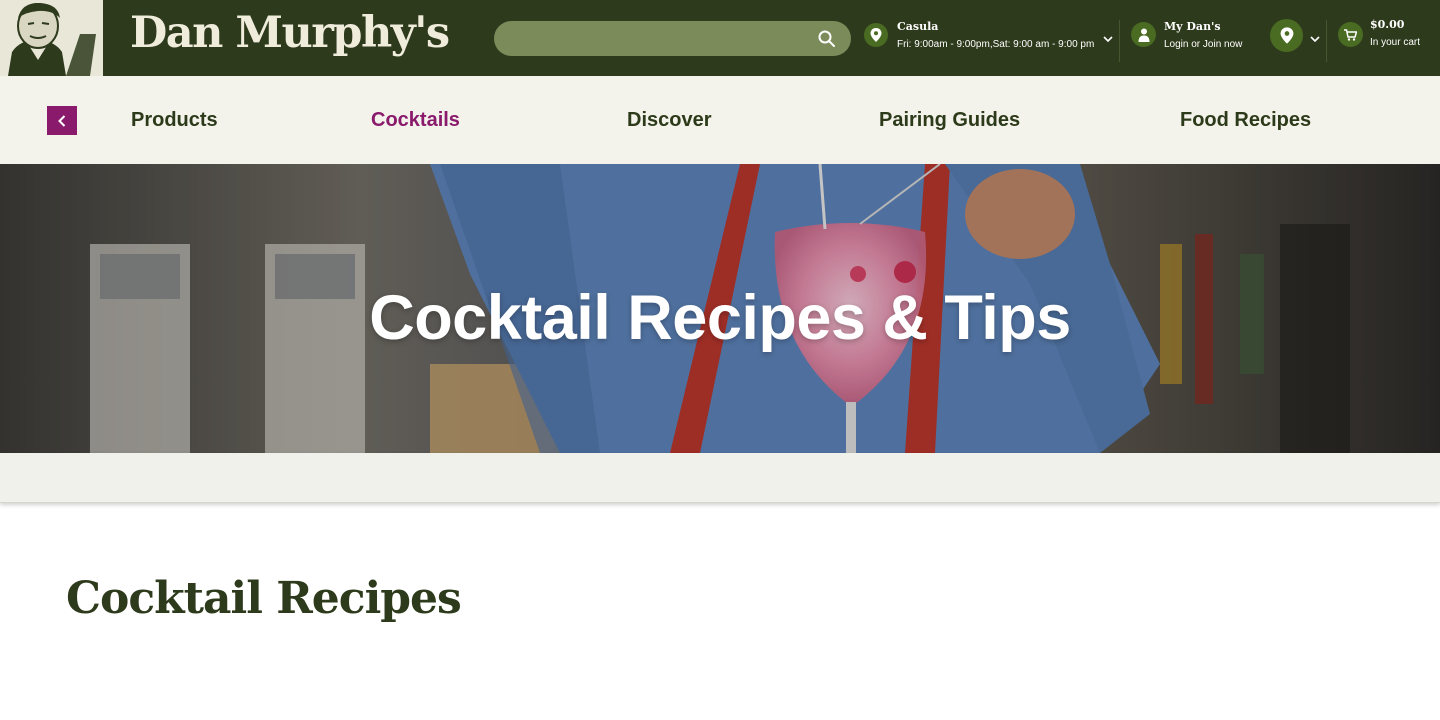  What do you see at coordinates (174, 120) in the screenshot?
I see `nav-item-products: Products` at bounding box center [174, 120].